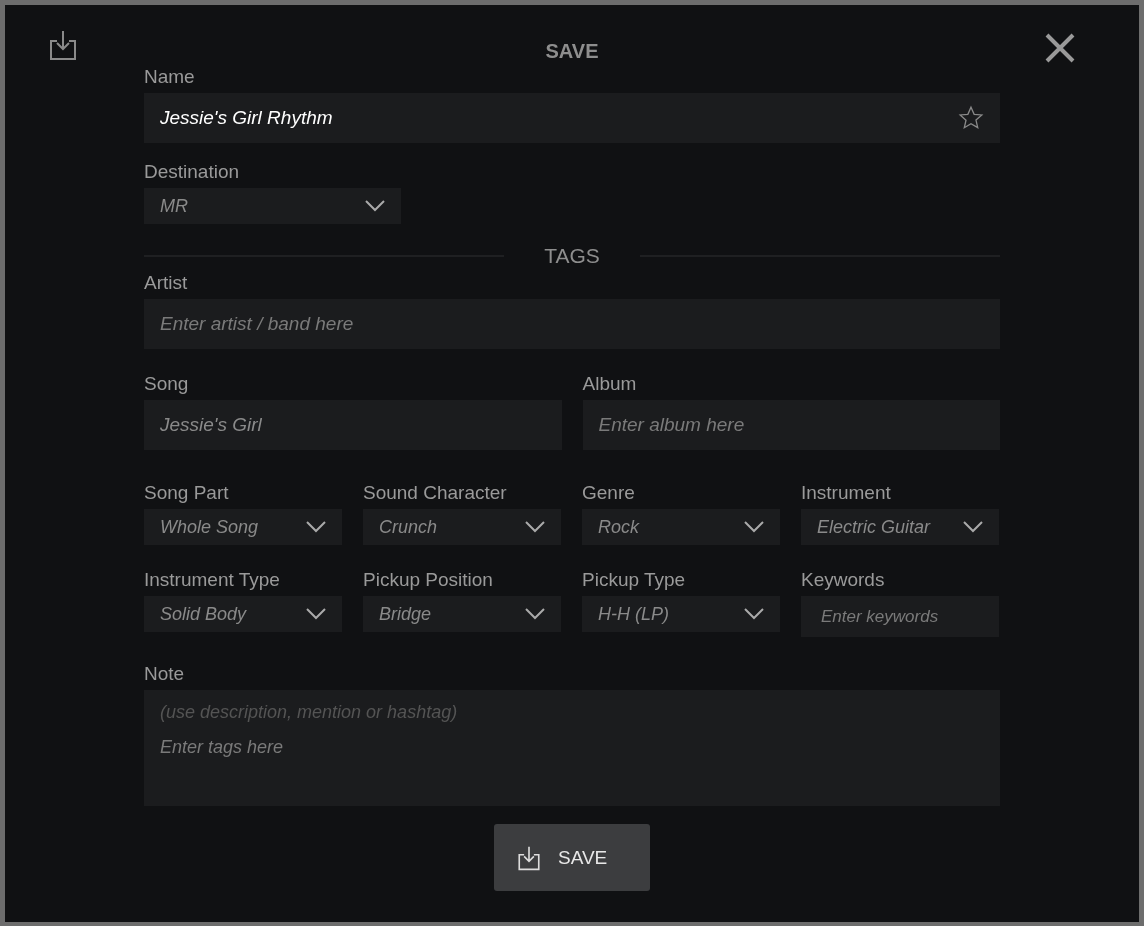 This screenshot has height=926, width=1144. What do you see at coordinates (681, 527) in the screenshot?
I see `tag-dropdown: Rock` at bounding box center [681, 527].